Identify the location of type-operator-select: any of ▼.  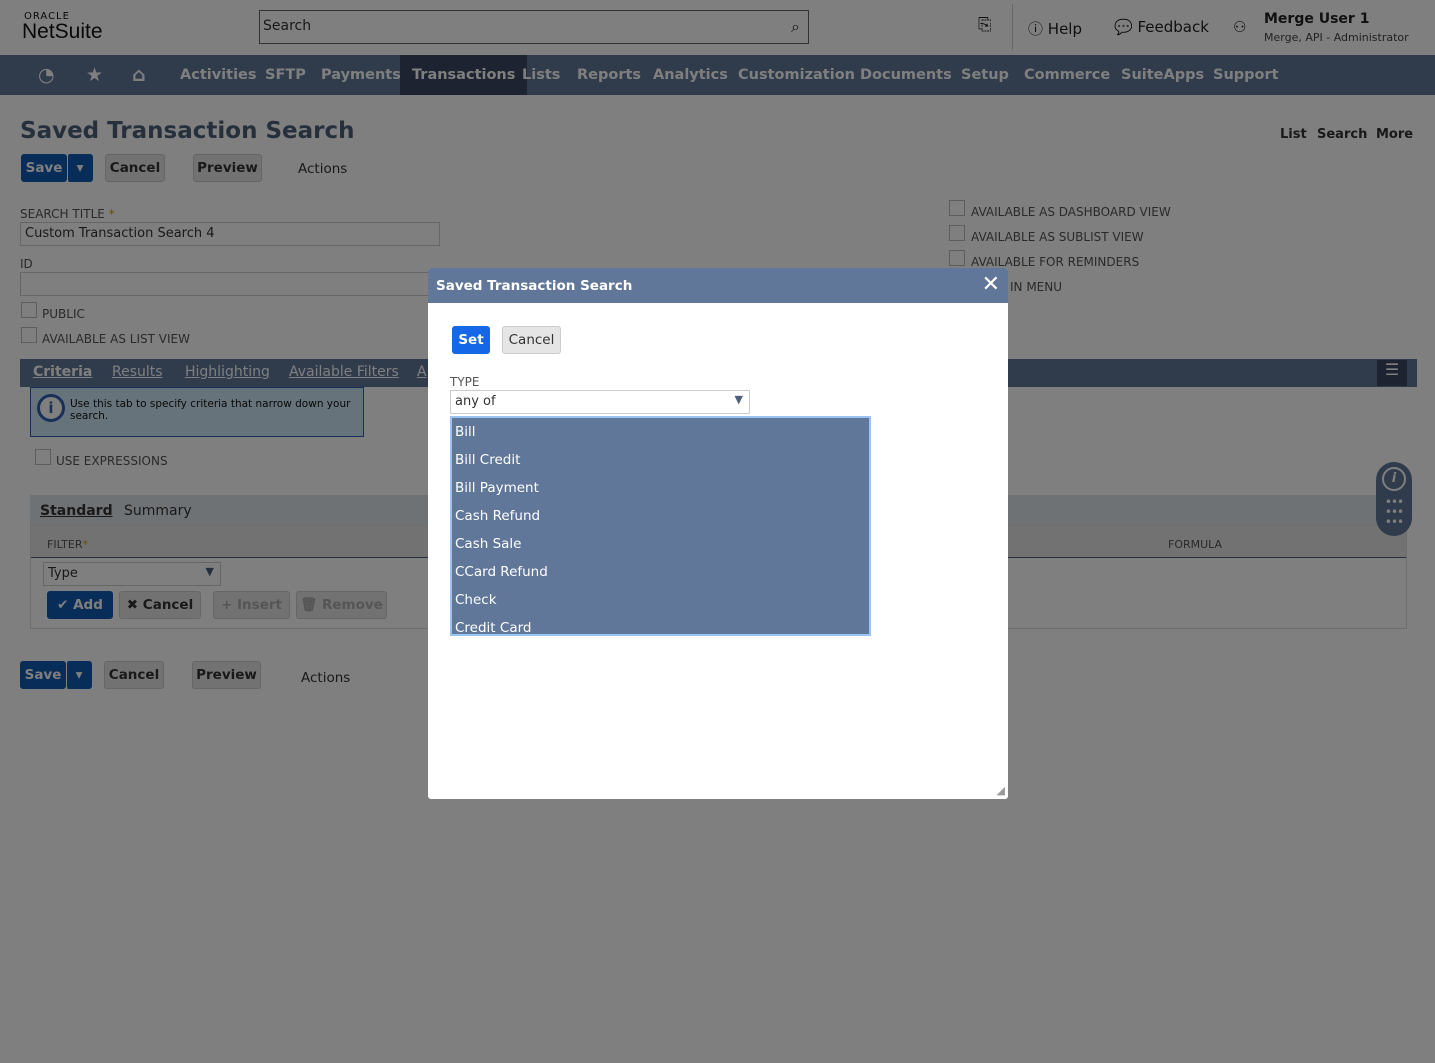
(600, 402).